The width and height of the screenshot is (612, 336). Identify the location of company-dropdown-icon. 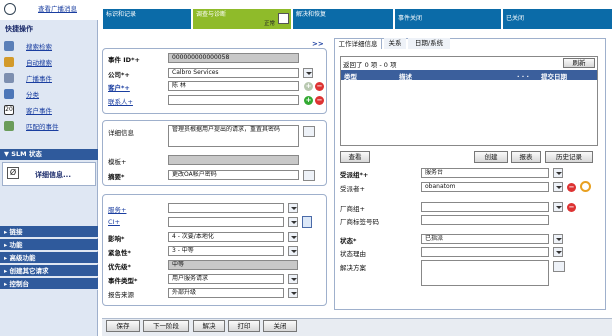
(308, 73).